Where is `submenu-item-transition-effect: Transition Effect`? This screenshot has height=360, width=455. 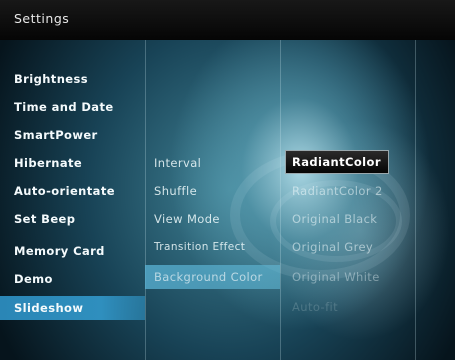
submenu-item-transition-effect: Transition Effect is located at coordinates (199, 247).